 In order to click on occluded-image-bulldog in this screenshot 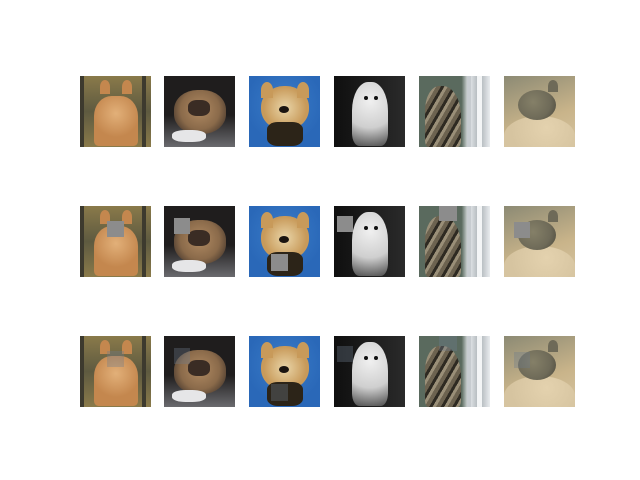, I will do `click(199, 241)`.